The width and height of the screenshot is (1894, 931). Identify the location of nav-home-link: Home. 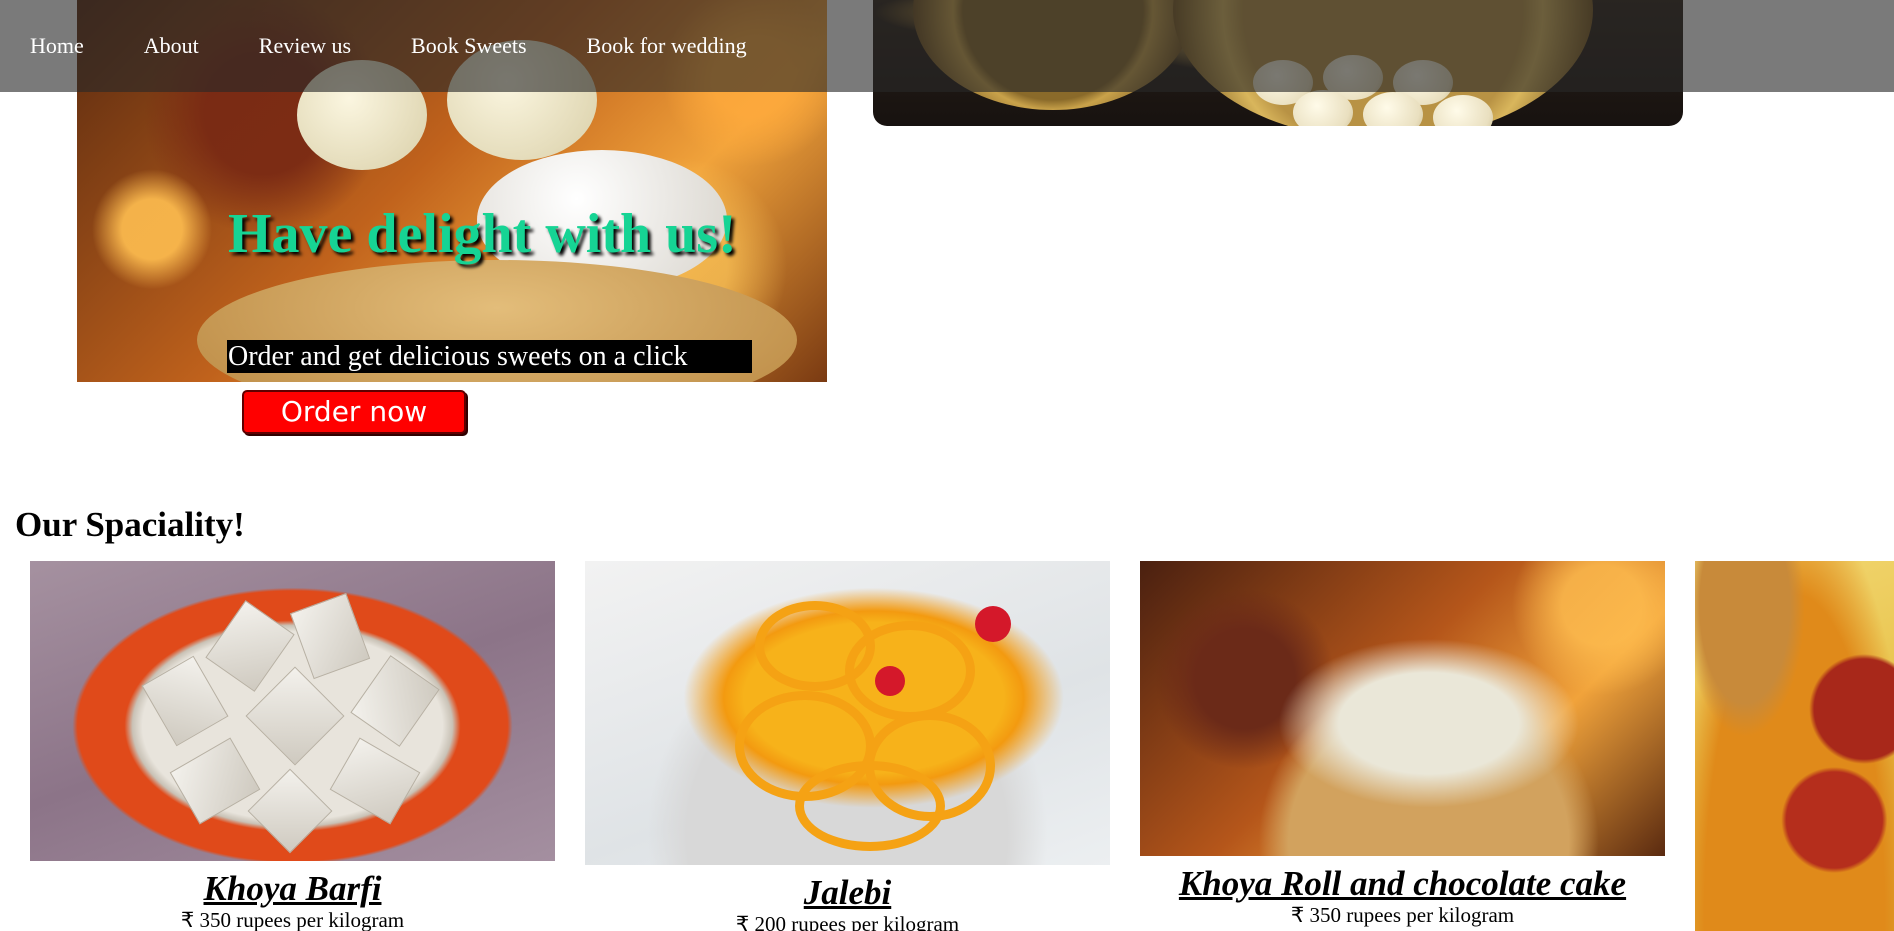
(57, 46).